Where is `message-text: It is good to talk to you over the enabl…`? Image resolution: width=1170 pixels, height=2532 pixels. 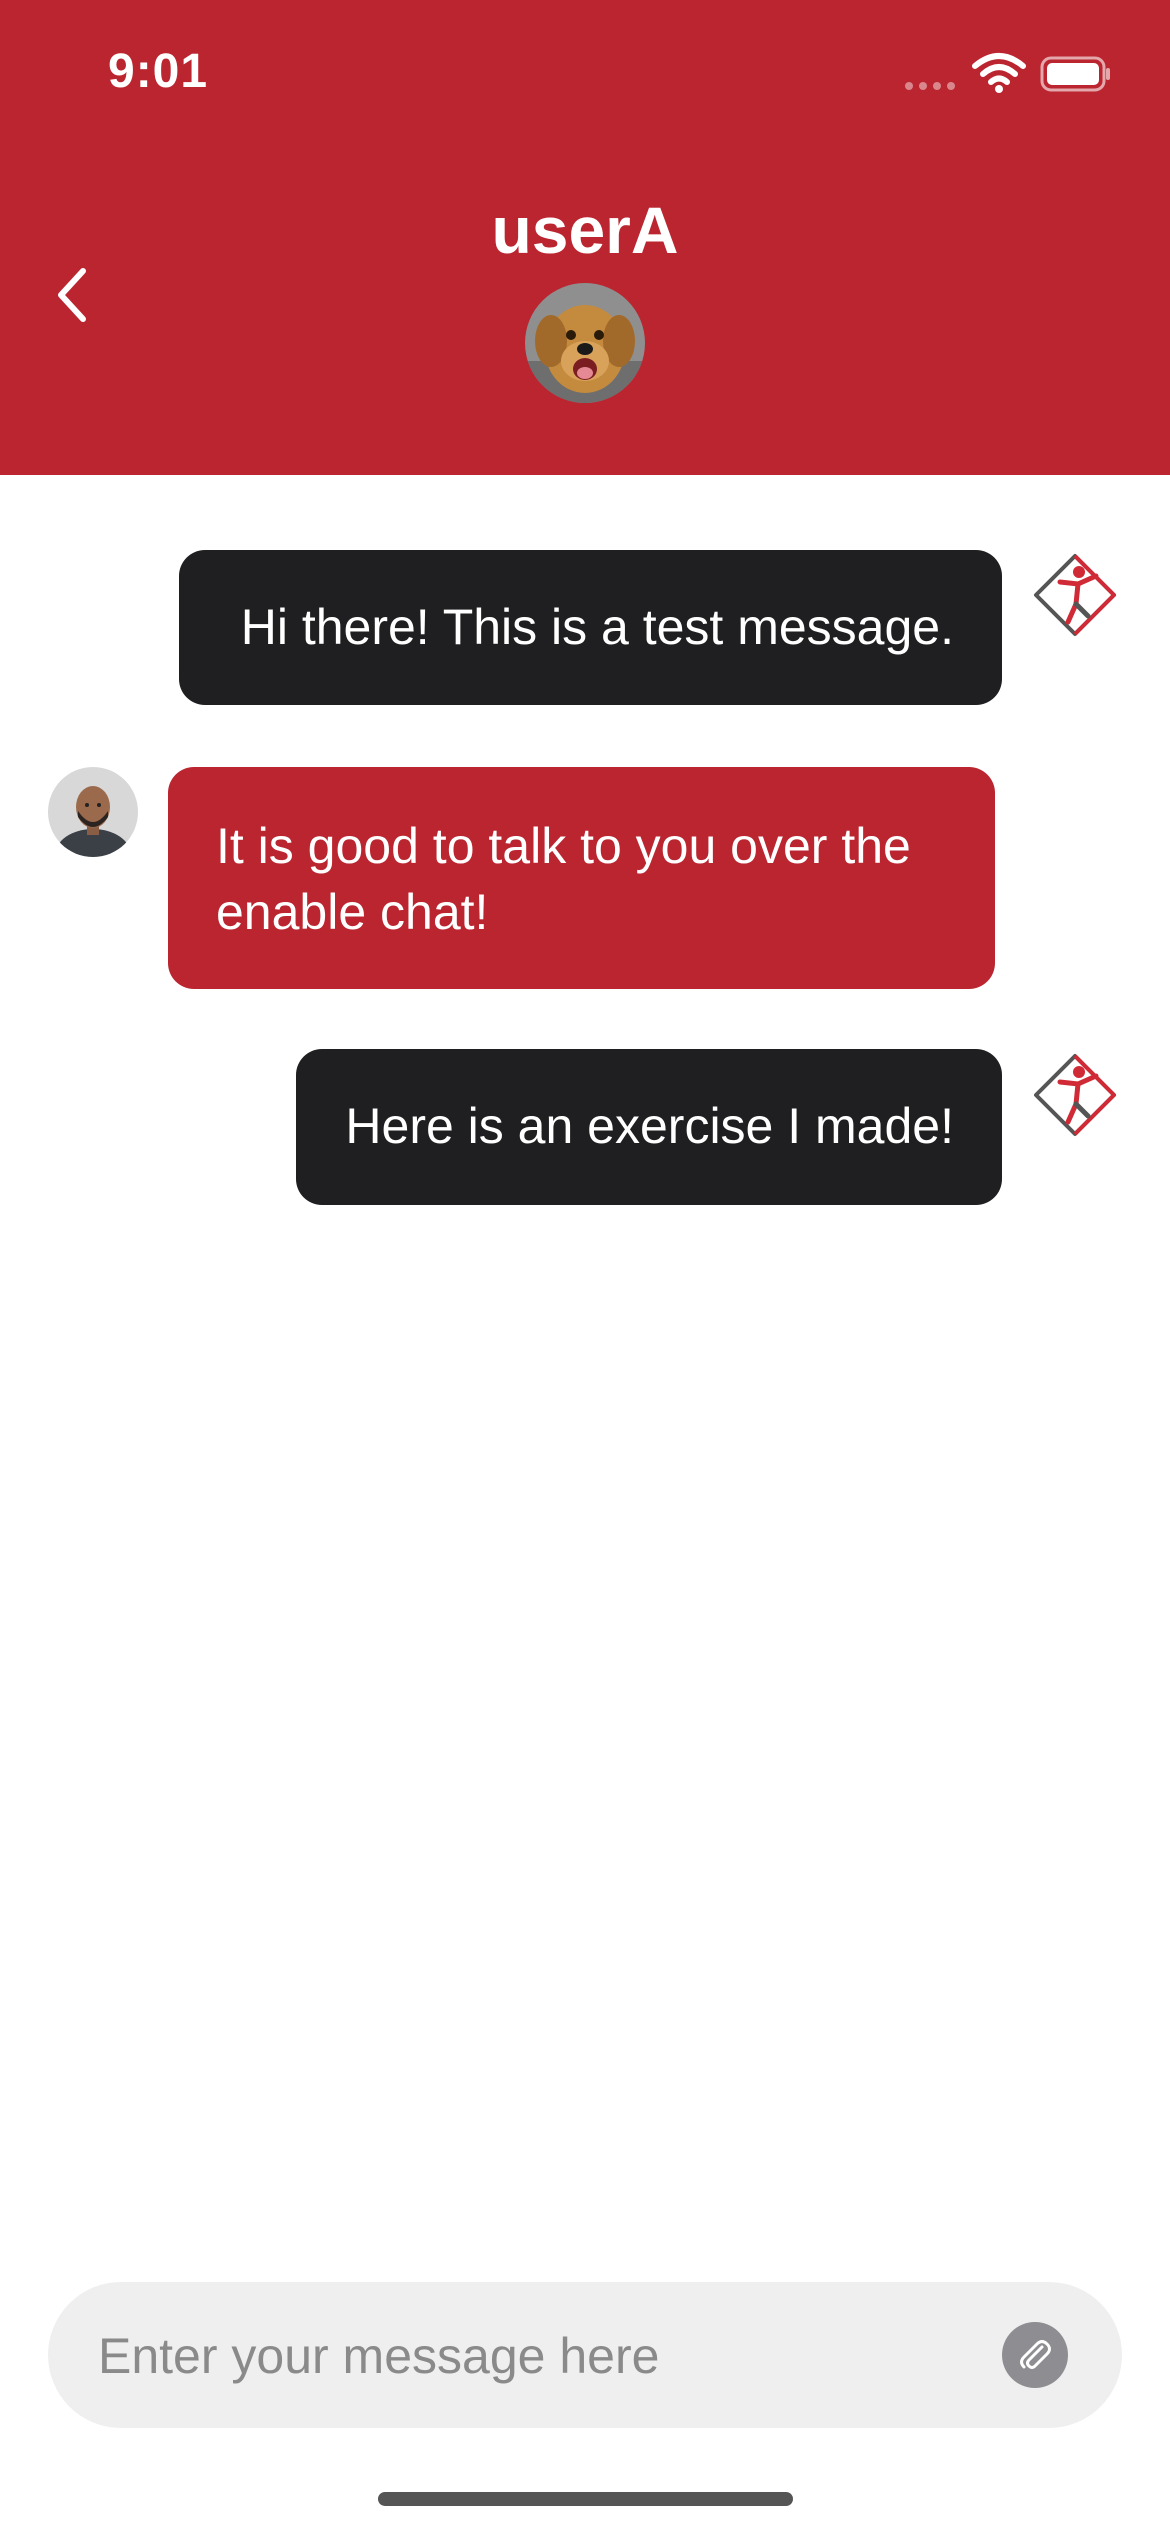 message-text: It is good to talk to you over the enabl… is located at coordinates (563, 879).